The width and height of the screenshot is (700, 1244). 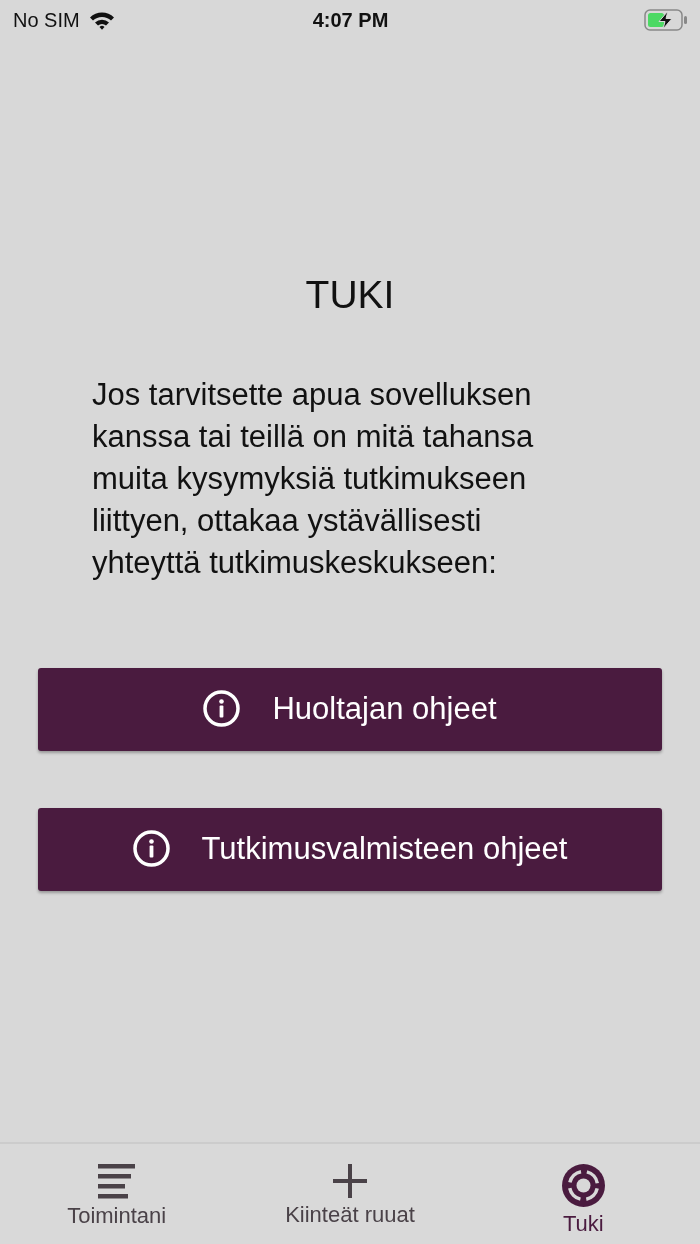 I want to click on plus-icon, so click(x=350, y=1181).